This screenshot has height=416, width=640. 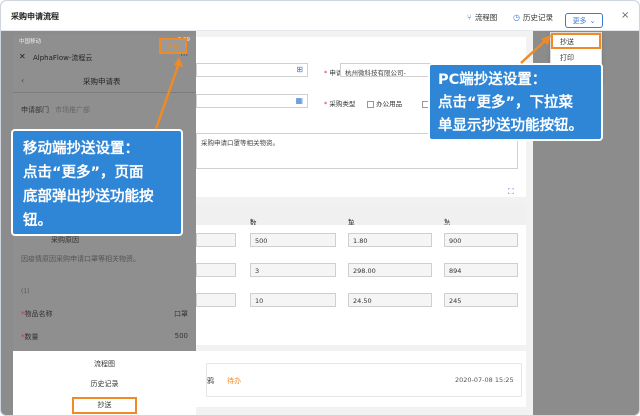 What do you see at coordinates (352, 82) in the screenshot?
I see `callout-arrows` at bounding box center [352, 82].